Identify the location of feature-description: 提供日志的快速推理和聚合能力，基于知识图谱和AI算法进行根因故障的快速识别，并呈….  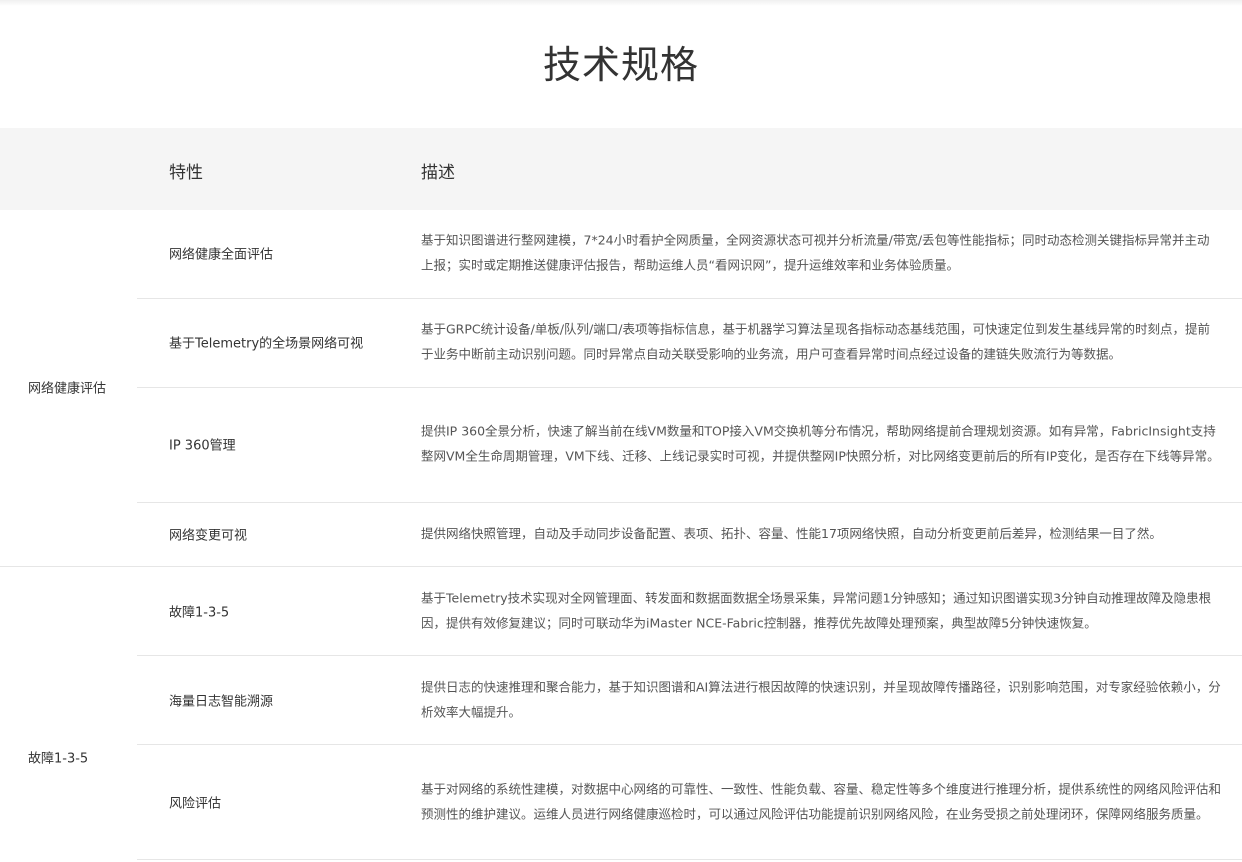
(821, 699).